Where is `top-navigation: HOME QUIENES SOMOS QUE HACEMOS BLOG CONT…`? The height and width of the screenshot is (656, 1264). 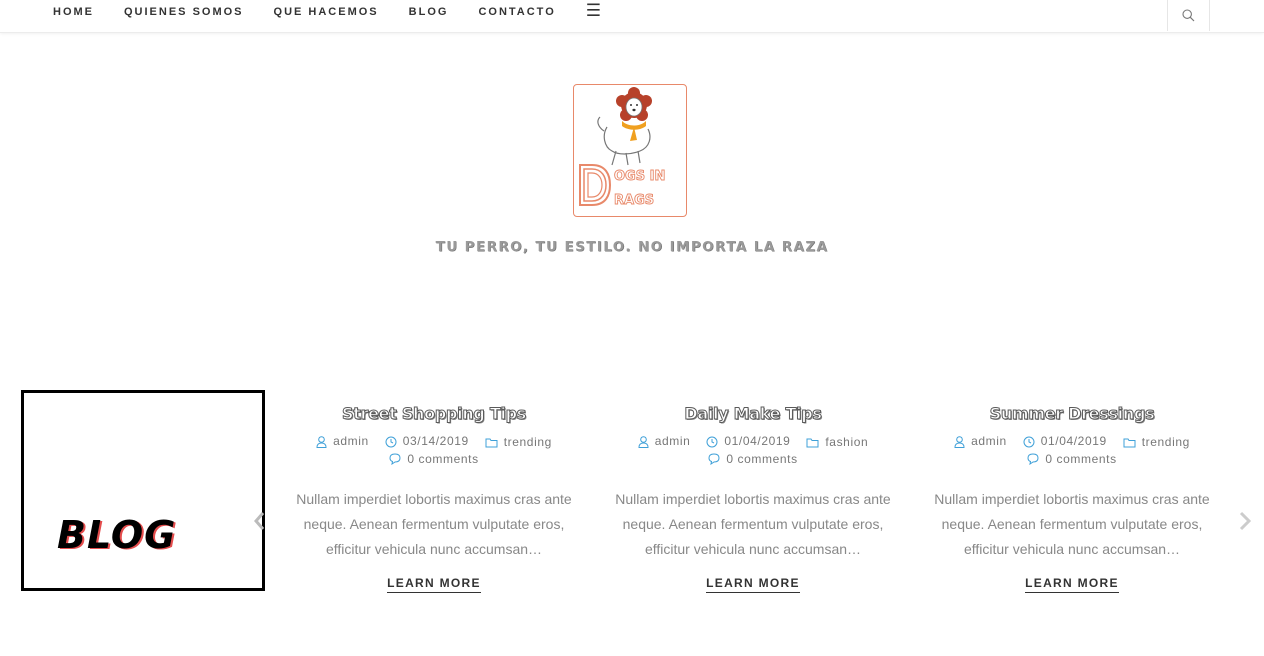
top-navigation: HOME QUIENES SOMOS QUE HACEMOS BLOG CONT… is located at coordinates (632, 16).